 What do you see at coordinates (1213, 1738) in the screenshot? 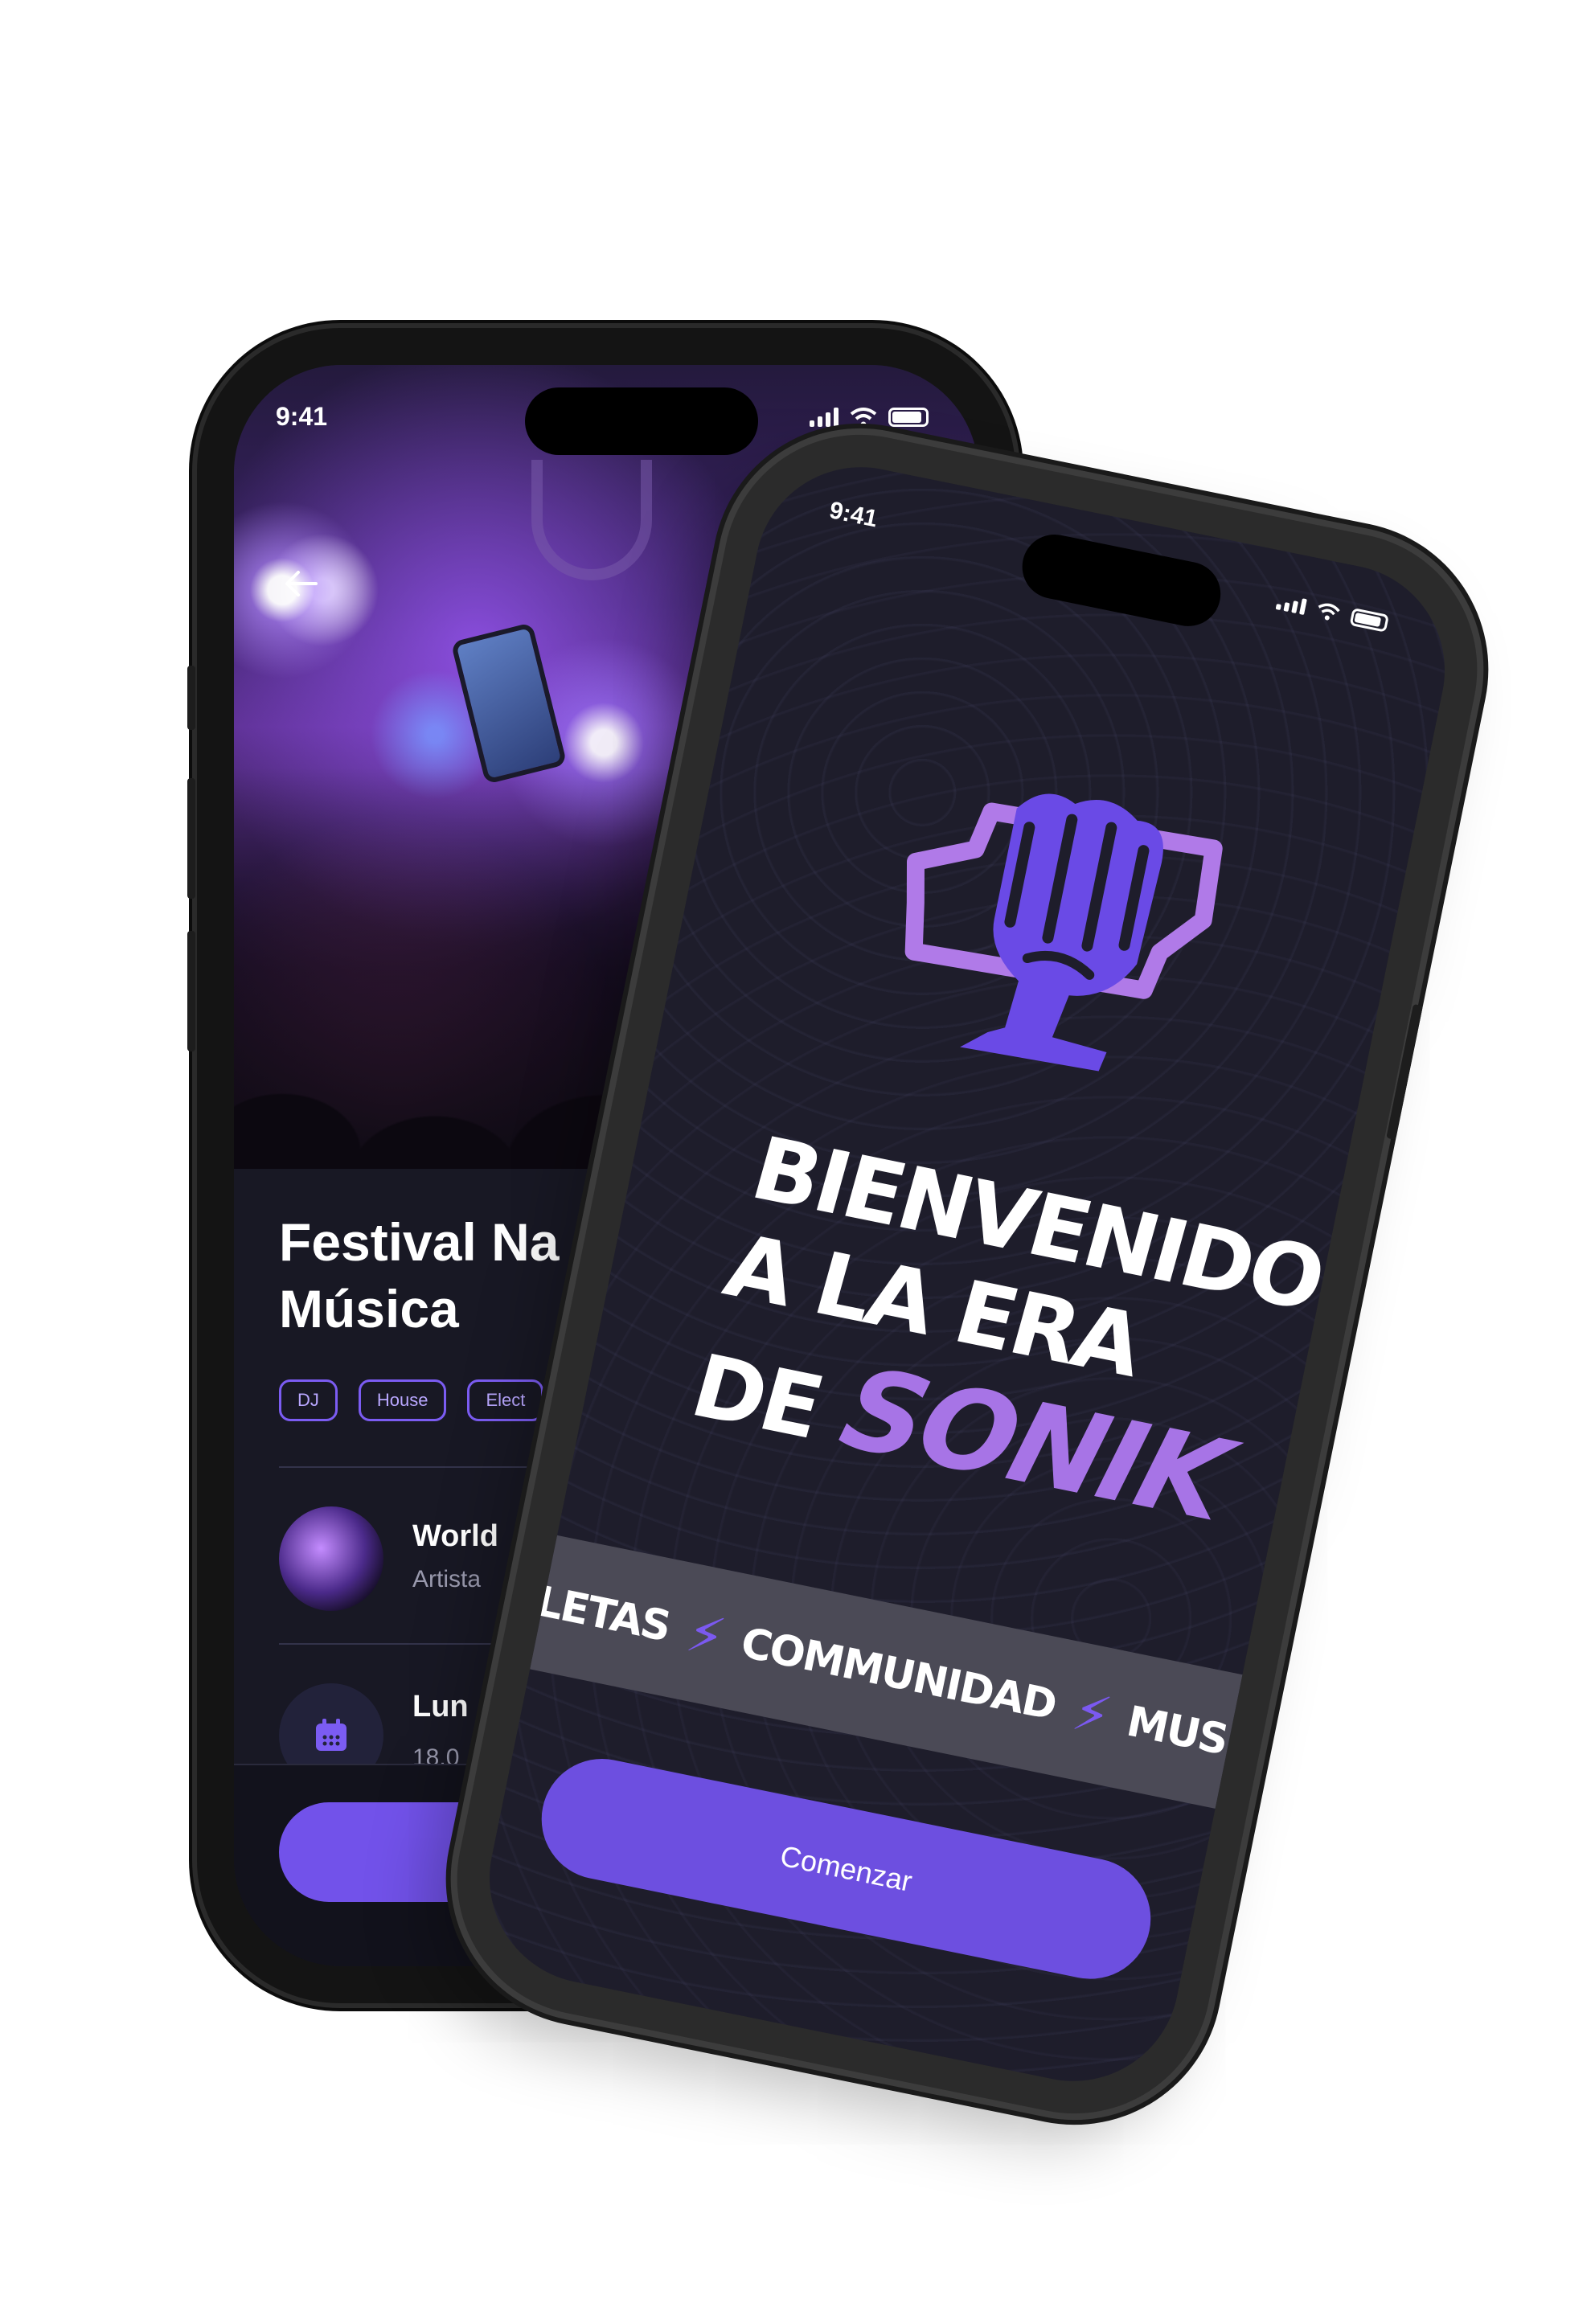
I see `band-item-music: MUSICA` at bounding box center [1213, 1738].